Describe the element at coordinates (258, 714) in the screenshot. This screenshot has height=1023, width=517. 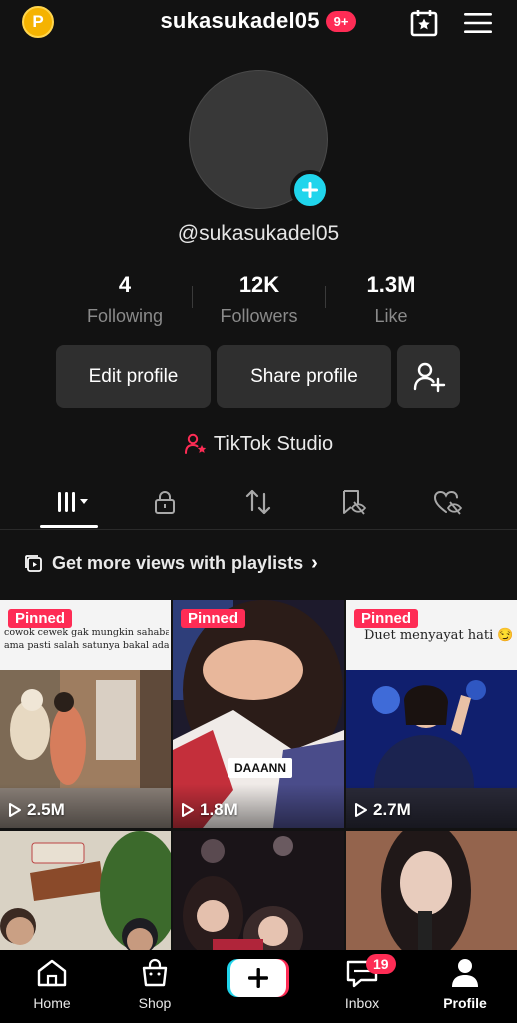
I see `video-tile: DAAANN Pinned 1.8M` at that location.